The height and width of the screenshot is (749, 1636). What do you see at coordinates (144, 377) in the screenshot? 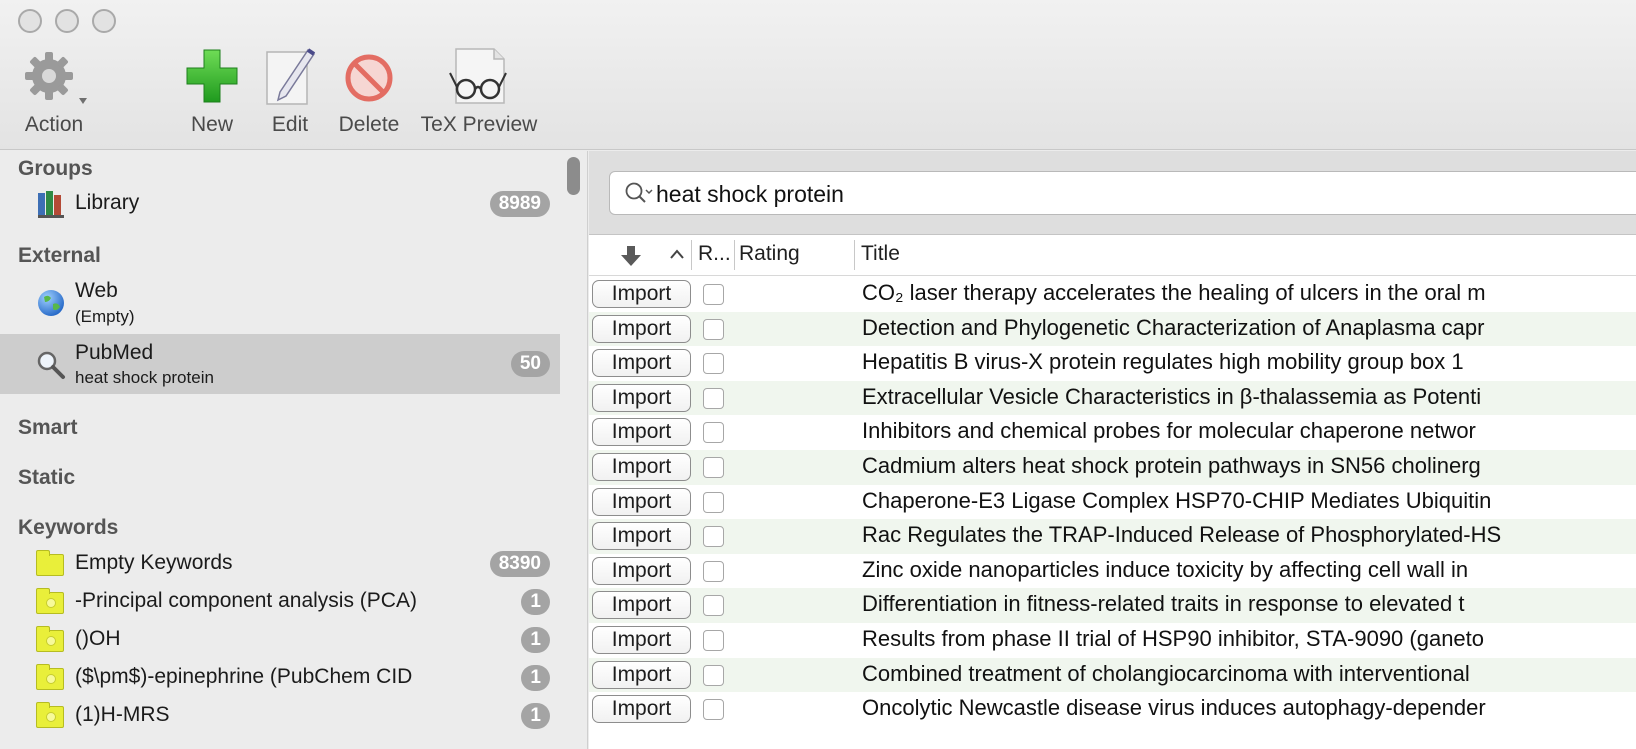
I see `sidebar-item-sublabel: heat shock protein` at bounding box center [144, 377].